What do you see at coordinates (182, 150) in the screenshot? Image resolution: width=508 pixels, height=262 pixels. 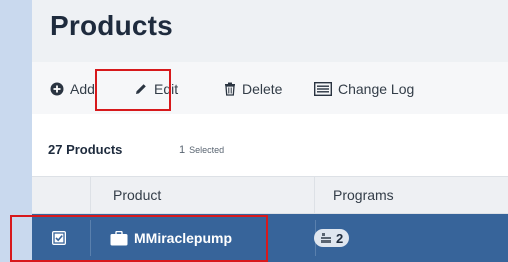 I see `selected-count: 1` at bounding box center [182, 150].